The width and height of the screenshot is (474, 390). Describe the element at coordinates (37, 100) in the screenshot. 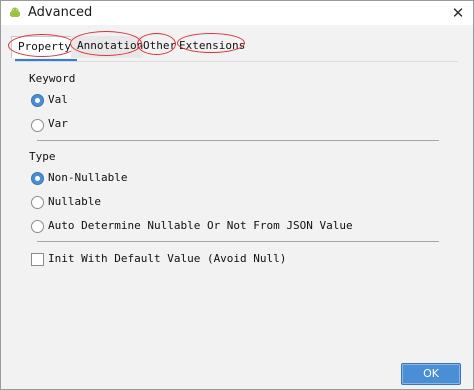

I see `val-radio` at that location.